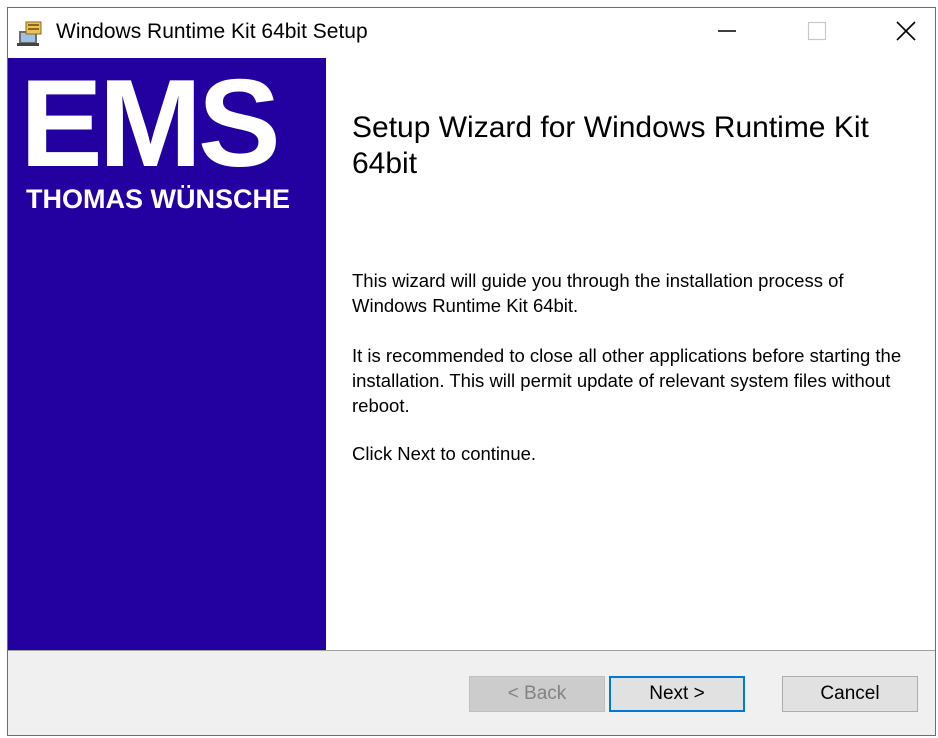  I want to click on window-title: Windows Runtime Kit 64bit Setup, so click(212, 31).